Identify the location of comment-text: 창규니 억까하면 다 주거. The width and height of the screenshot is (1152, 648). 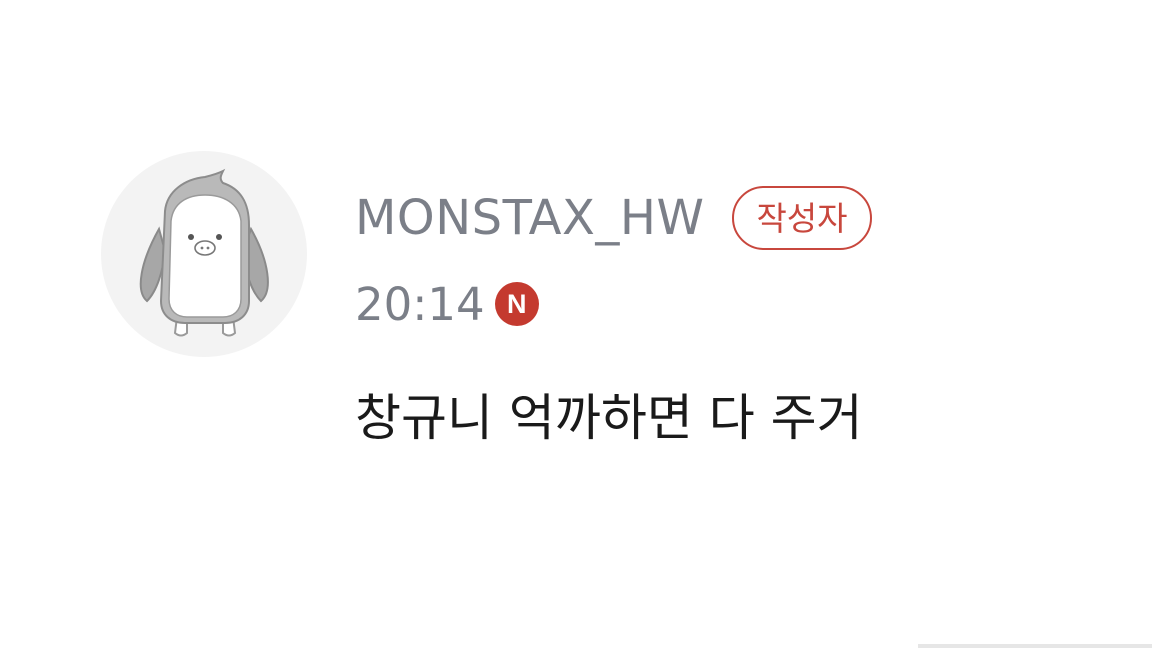
(609, 418).